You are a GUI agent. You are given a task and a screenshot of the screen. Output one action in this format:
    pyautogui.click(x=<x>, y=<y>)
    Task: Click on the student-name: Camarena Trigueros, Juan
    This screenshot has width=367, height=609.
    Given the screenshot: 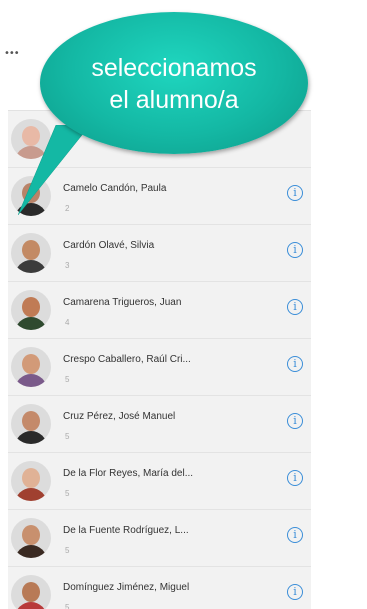 What is the action you would take?
    pyautogui.click(x=122, y=302)
    